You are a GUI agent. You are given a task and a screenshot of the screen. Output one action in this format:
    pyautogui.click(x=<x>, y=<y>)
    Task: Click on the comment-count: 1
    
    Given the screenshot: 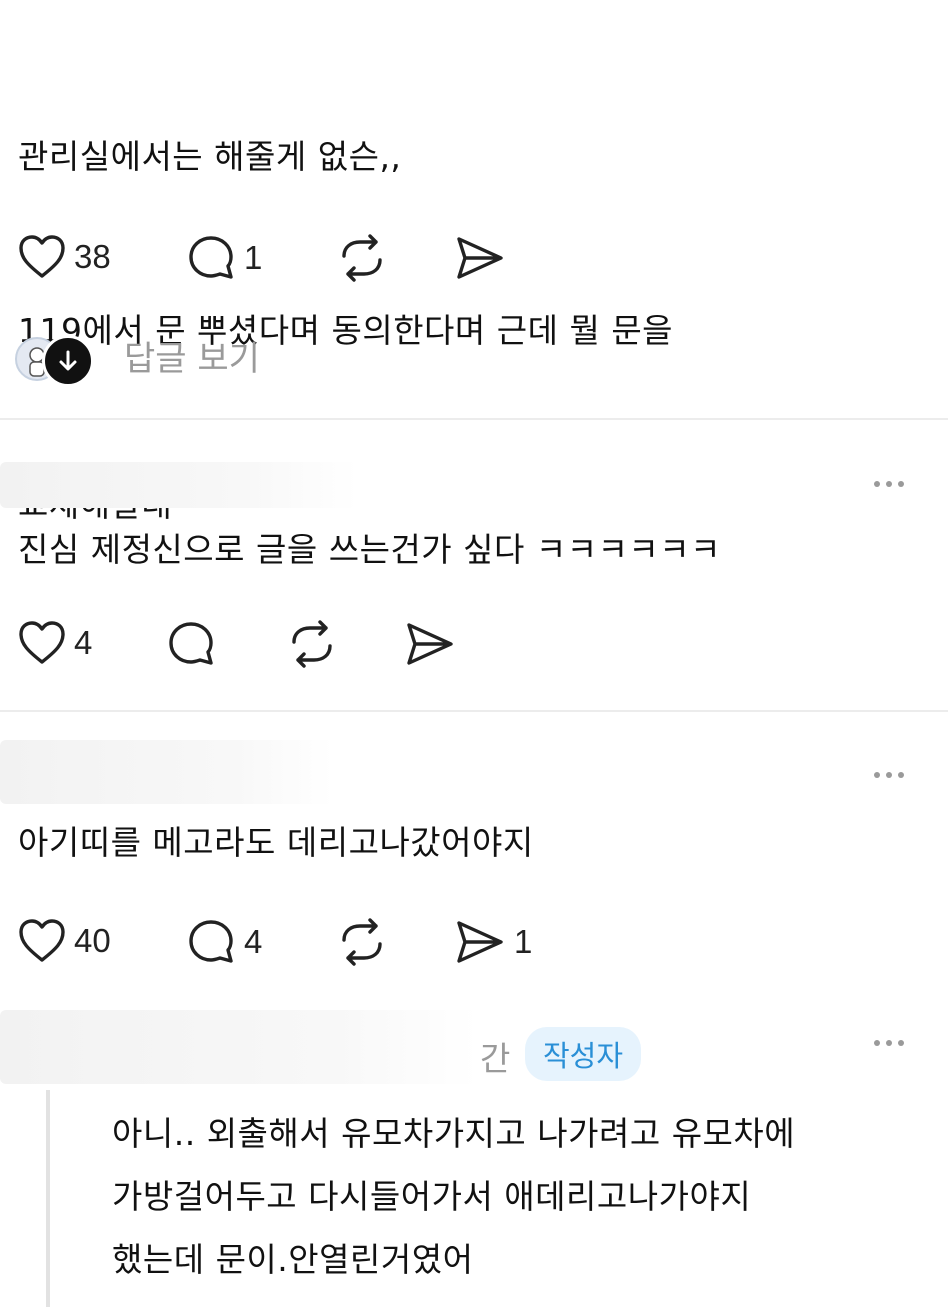 What is the action you would take?
    pyautogui.click(x=253, y=257)
    